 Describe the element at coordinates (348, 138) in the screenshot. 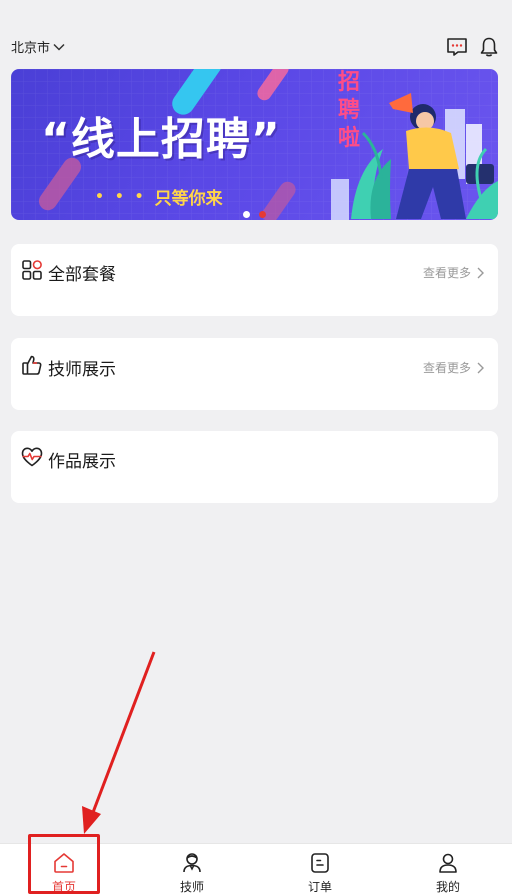

I see `banner-side-char: 啦` at that location.